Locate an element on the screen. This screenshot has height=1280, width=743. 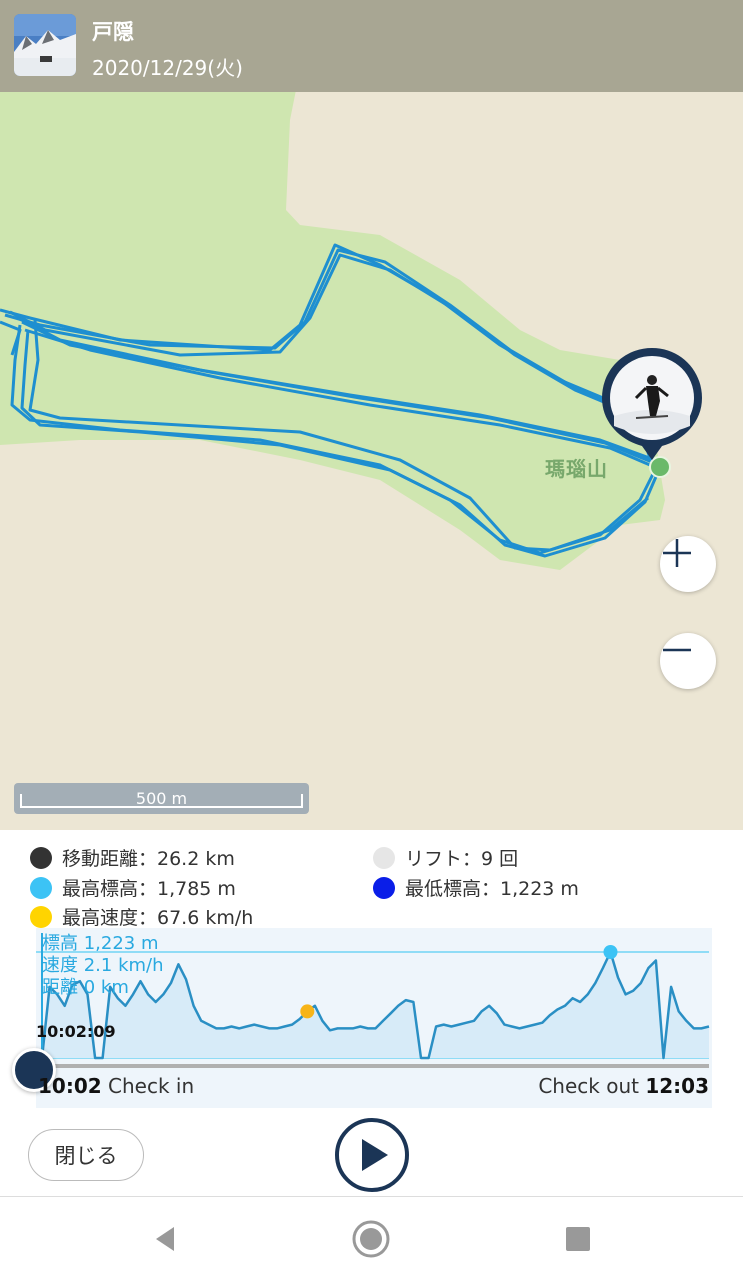
peak-label: 瑪瑙山 is located at coordinates (576, 469).